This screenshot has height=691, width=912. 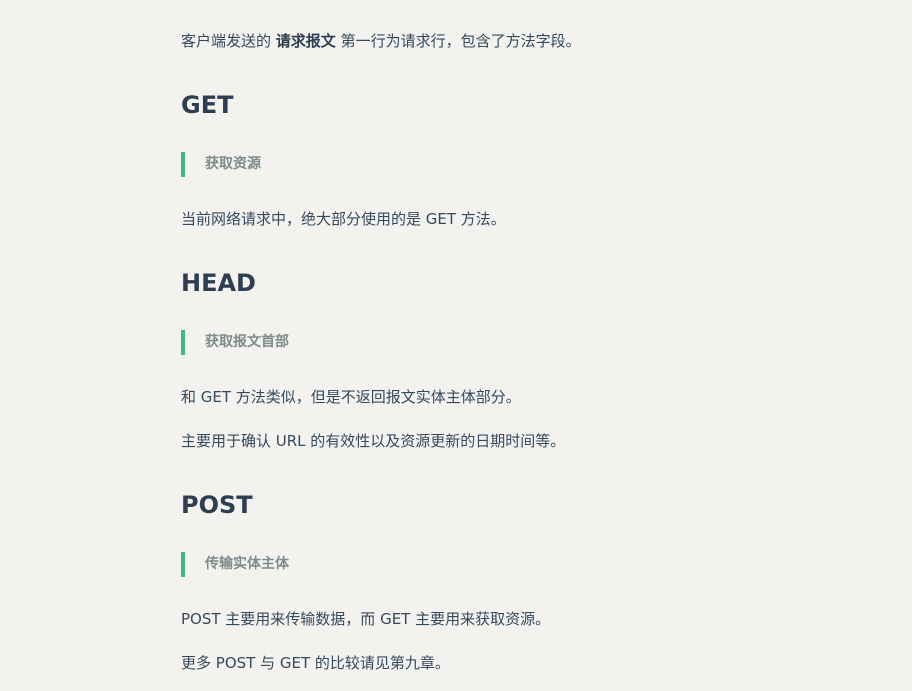 What do you see at coordinates (228, 41) in the screenshot?
I see `intro-text-before: 客户端发送的` at bounding box center [228, 41].